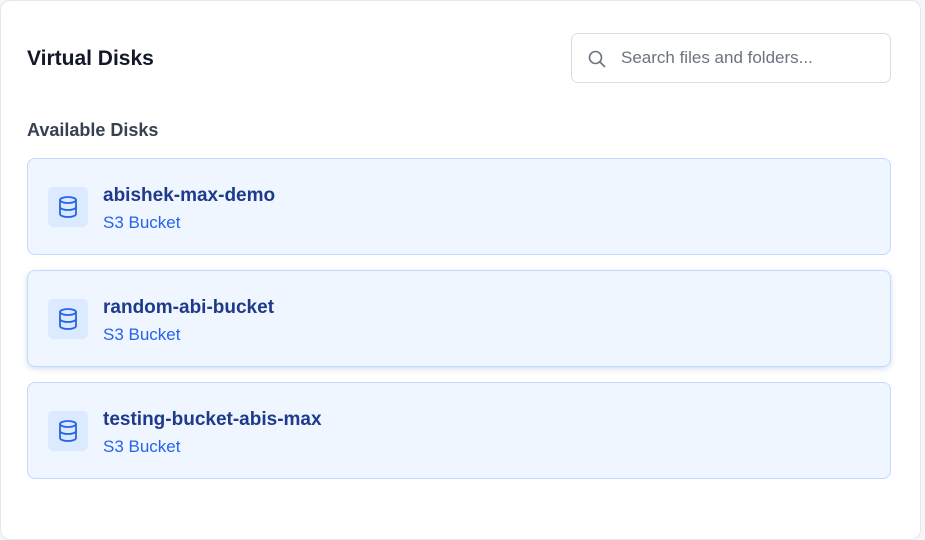  What do you see at coordinates (189, 195) in the screenshot?
I see `disk-name: abishek-max-demo` at bounding box center [189, 195].